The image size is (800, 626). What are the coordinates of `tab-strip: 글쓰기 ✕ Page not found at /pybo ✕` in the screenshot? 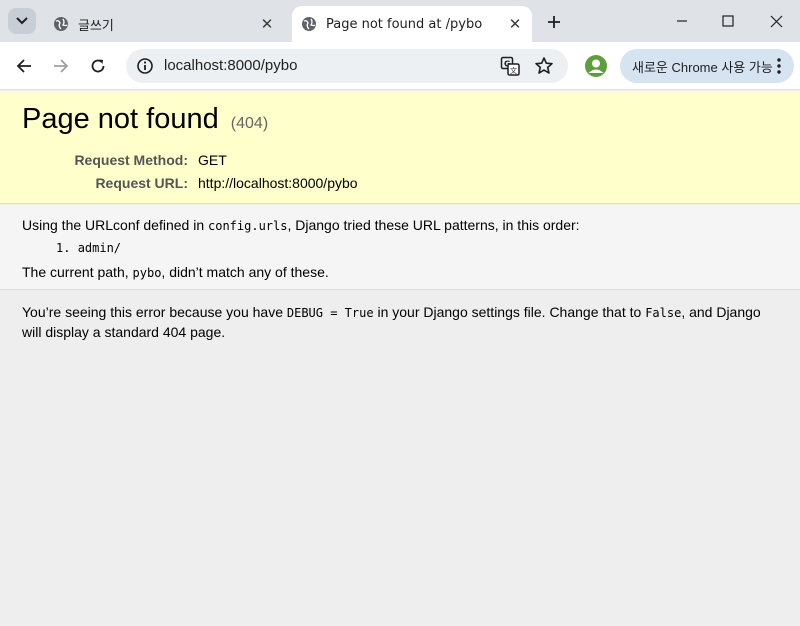 It's located at (400, 21).